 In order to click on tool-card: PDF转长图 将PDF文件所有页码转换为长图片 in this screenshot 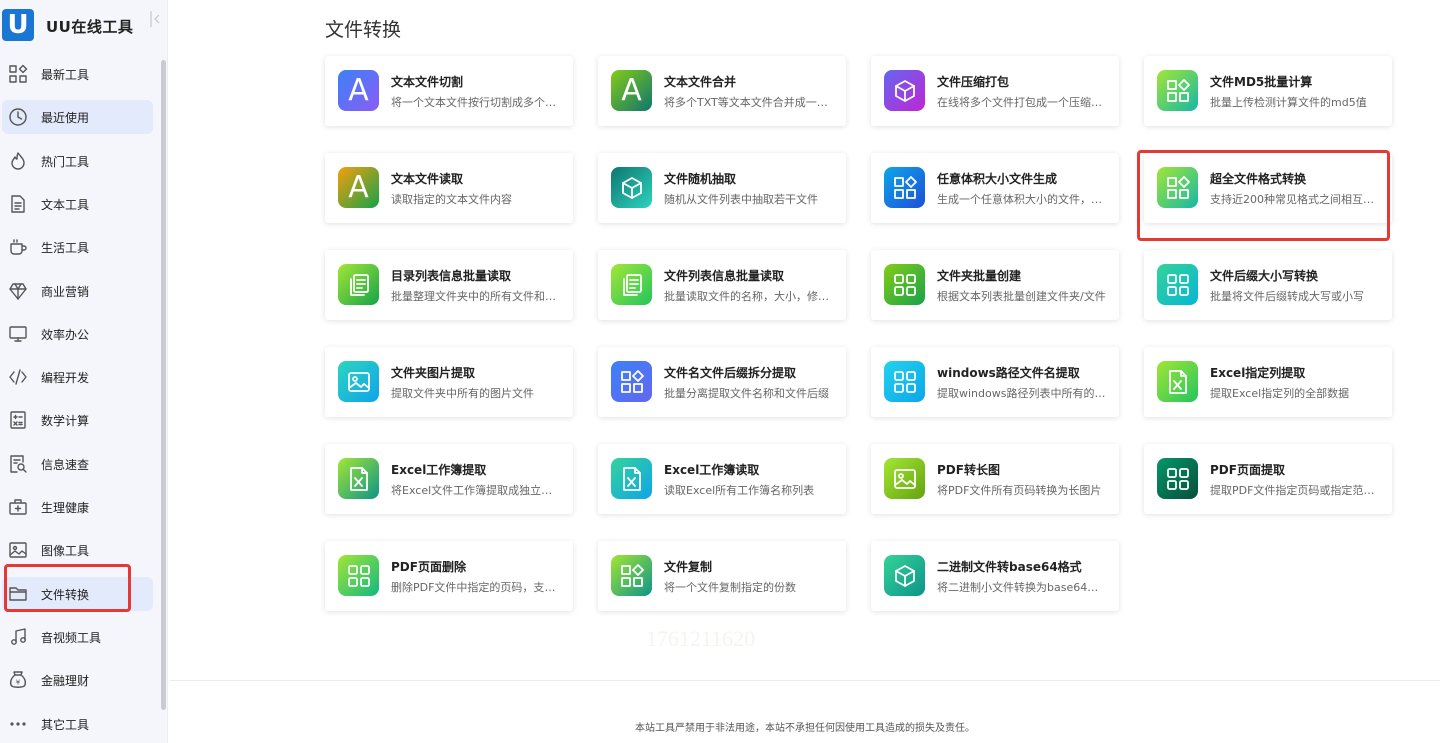, I will do `click(995, 479)`.